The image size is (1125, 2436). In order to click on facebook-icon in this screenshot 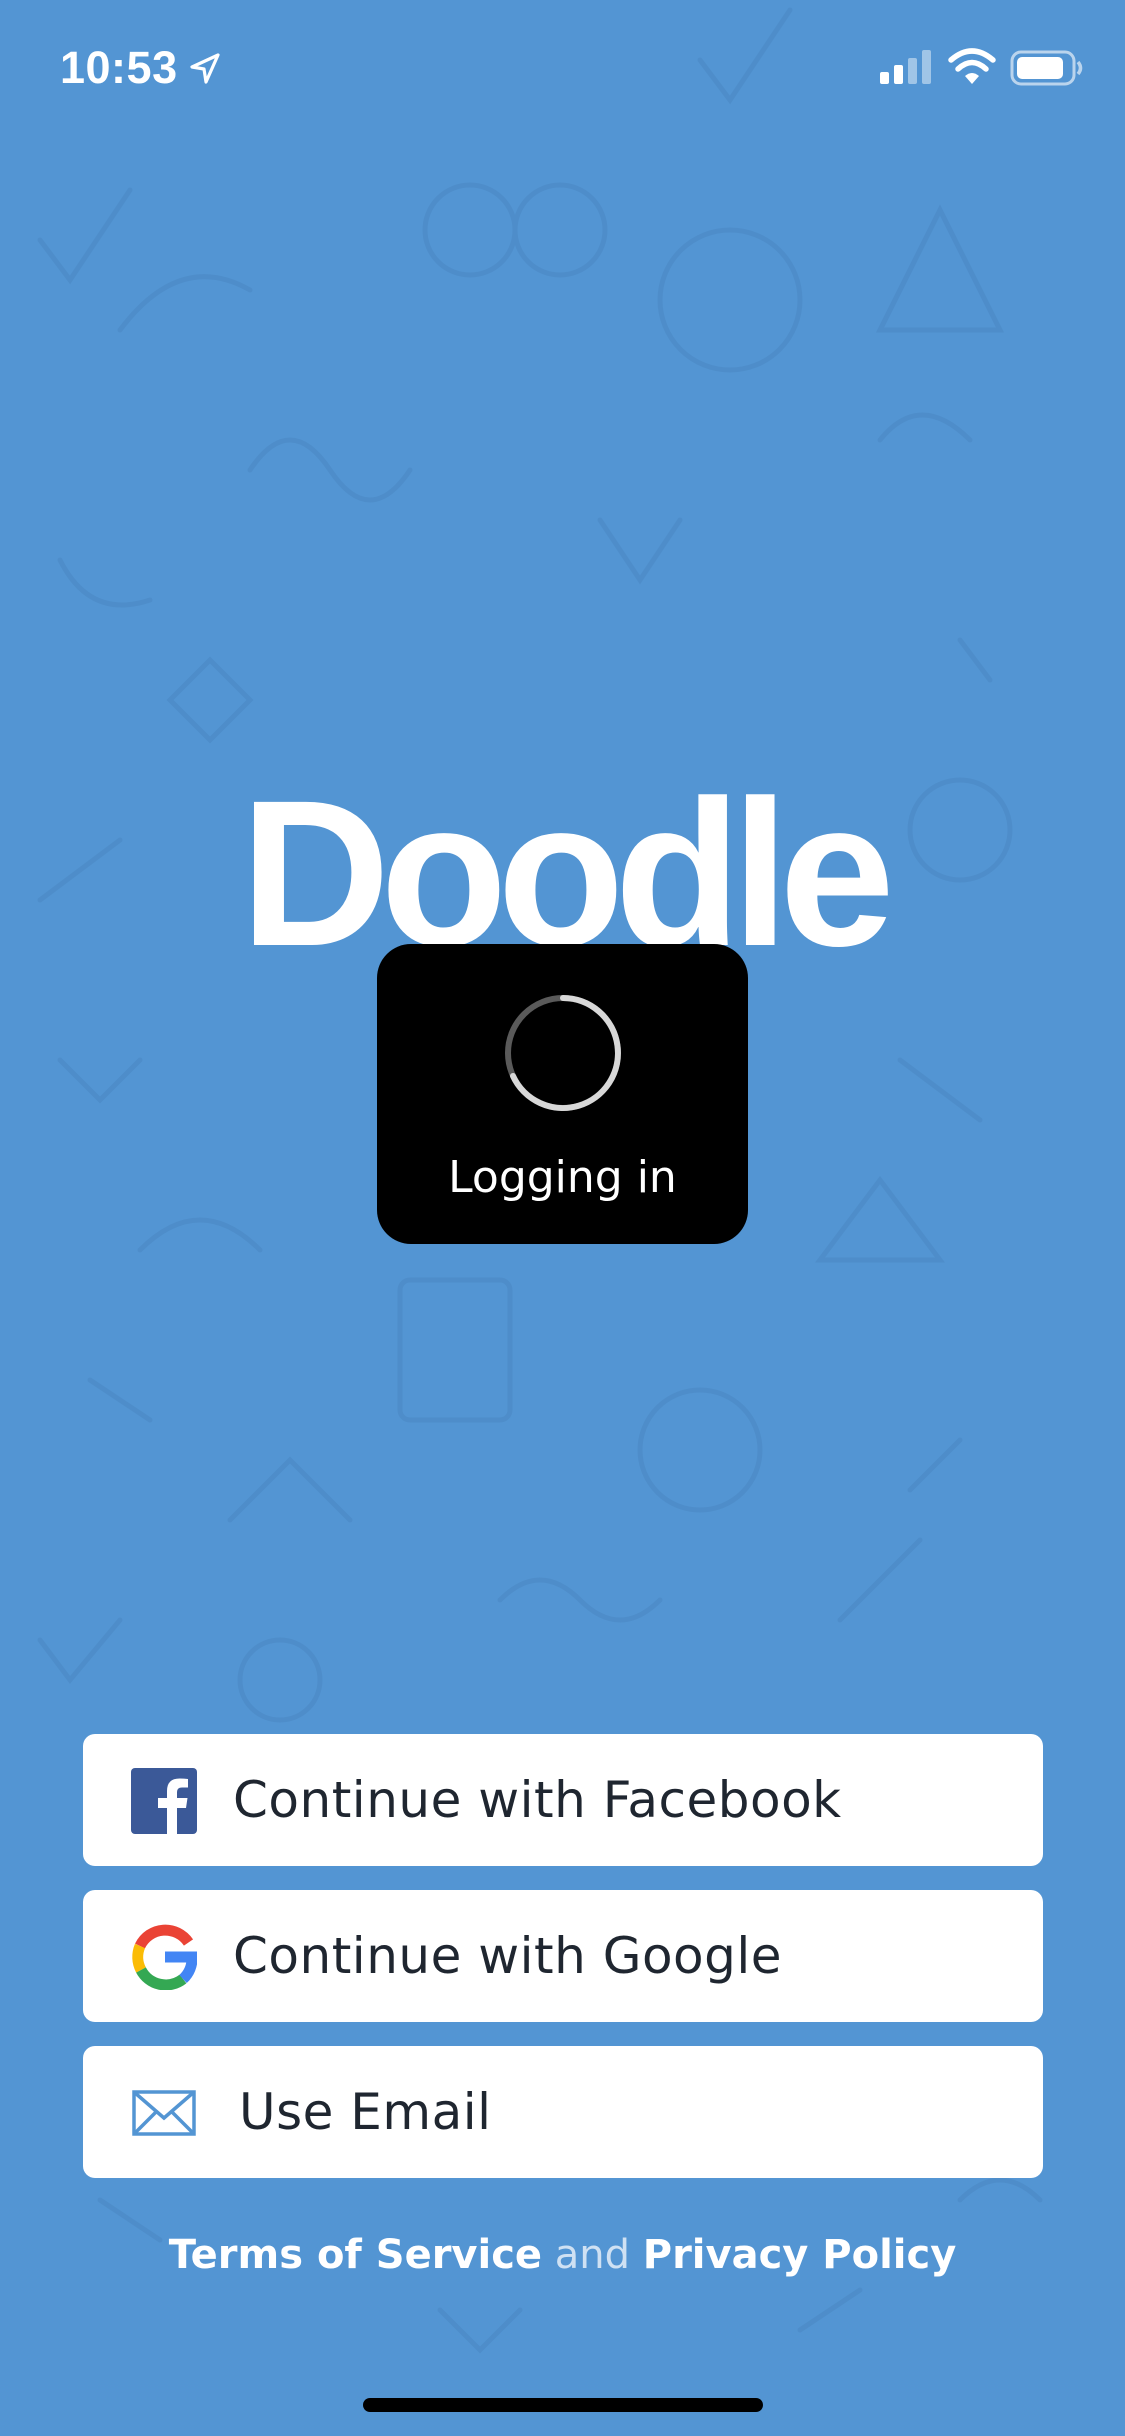, I will do `click(164, 1801)`.